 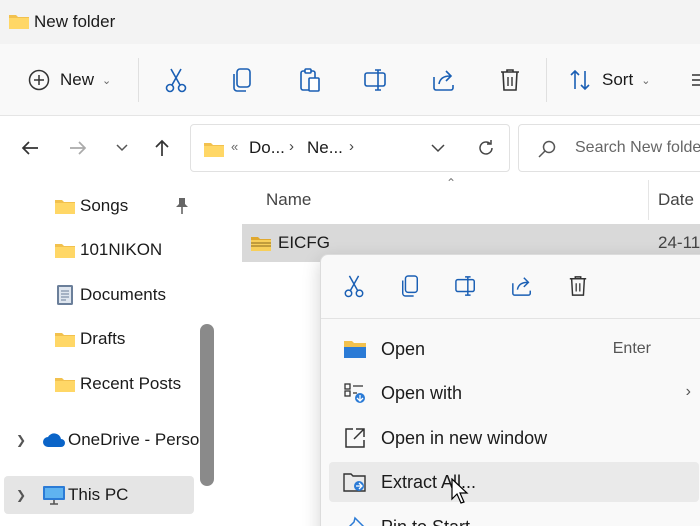 I want to click on sidebar-item-this-pc: ❯ This PC, so click(x=99, y=495).